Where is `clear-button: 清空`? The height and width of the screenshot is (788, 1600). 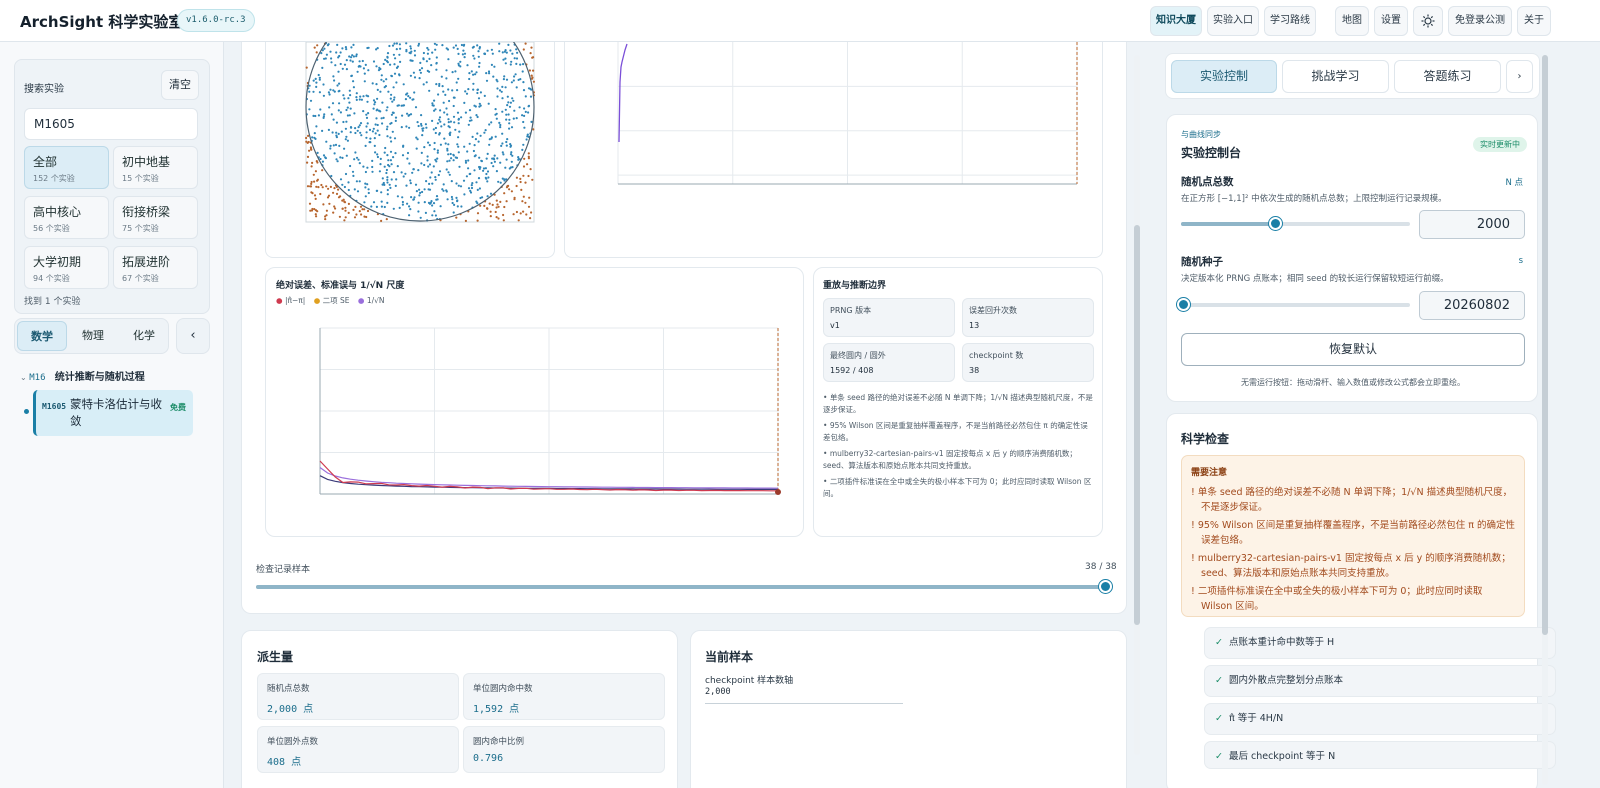
clear-button: 清空 is located at coordinates (180, 85).